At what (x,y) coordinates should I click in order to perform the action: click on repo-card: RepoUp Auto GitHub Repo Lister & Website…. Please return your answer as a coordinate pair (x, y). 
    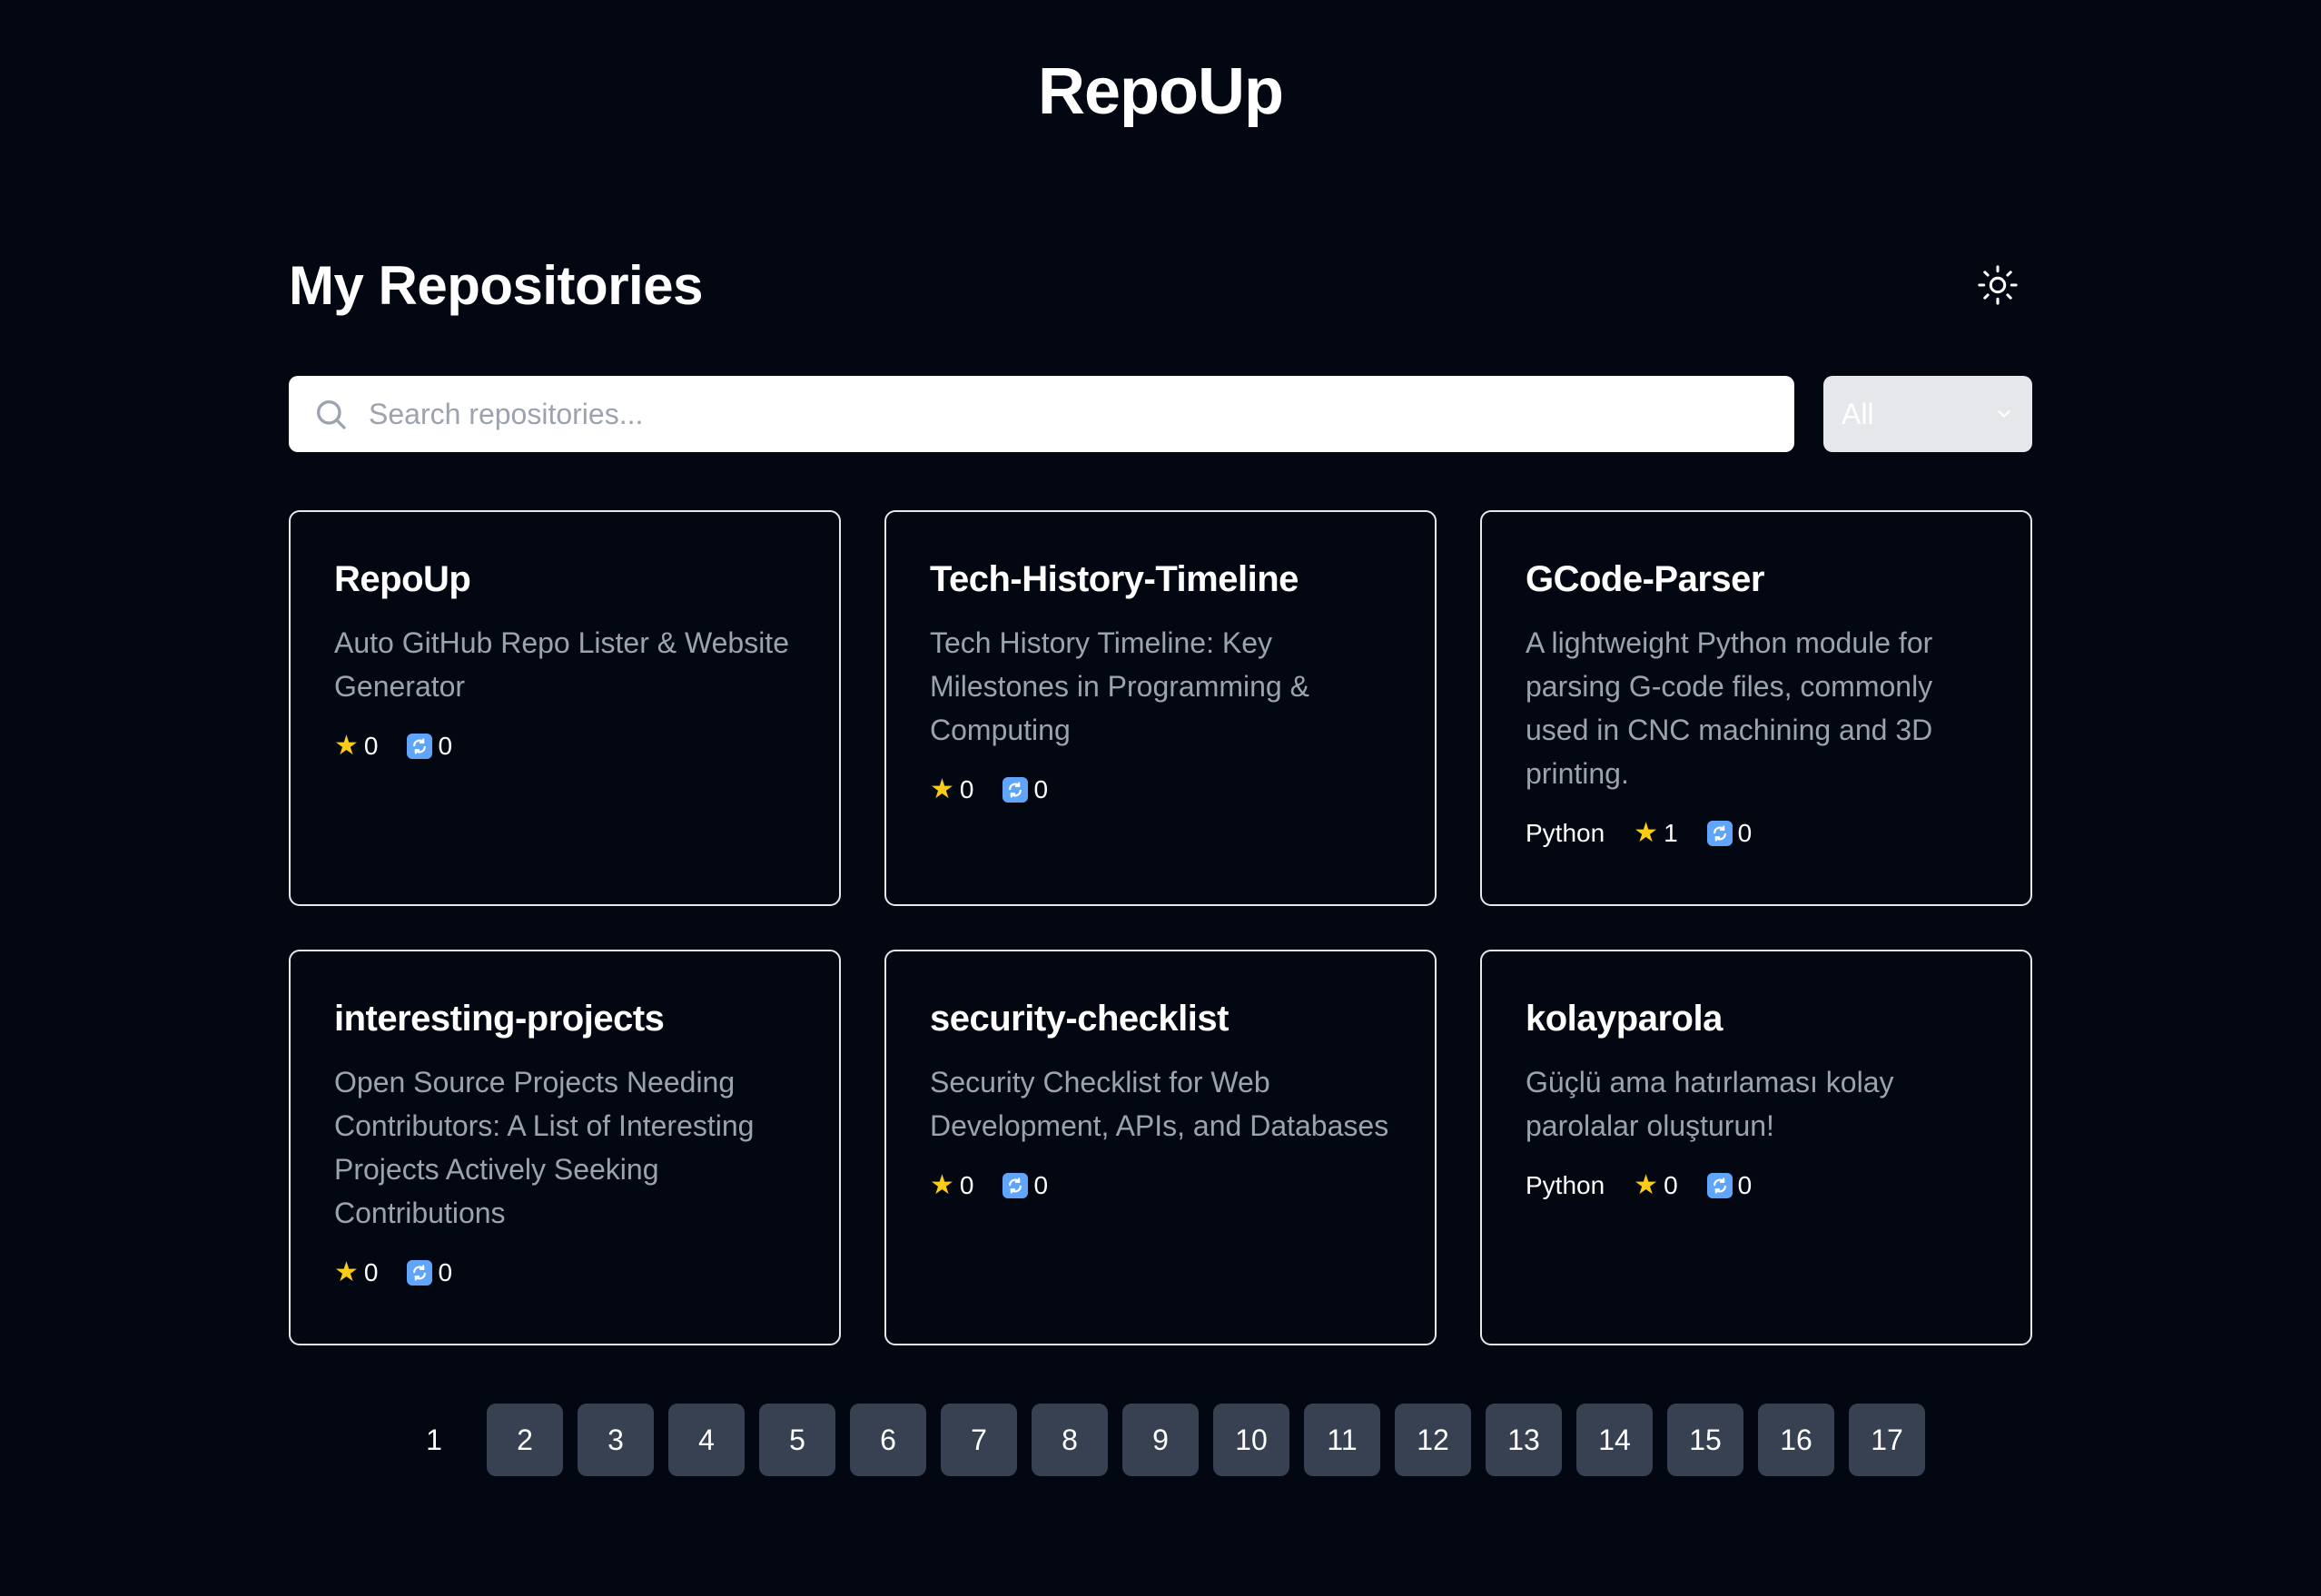
    Looking at the image, I should click on (565, 708).